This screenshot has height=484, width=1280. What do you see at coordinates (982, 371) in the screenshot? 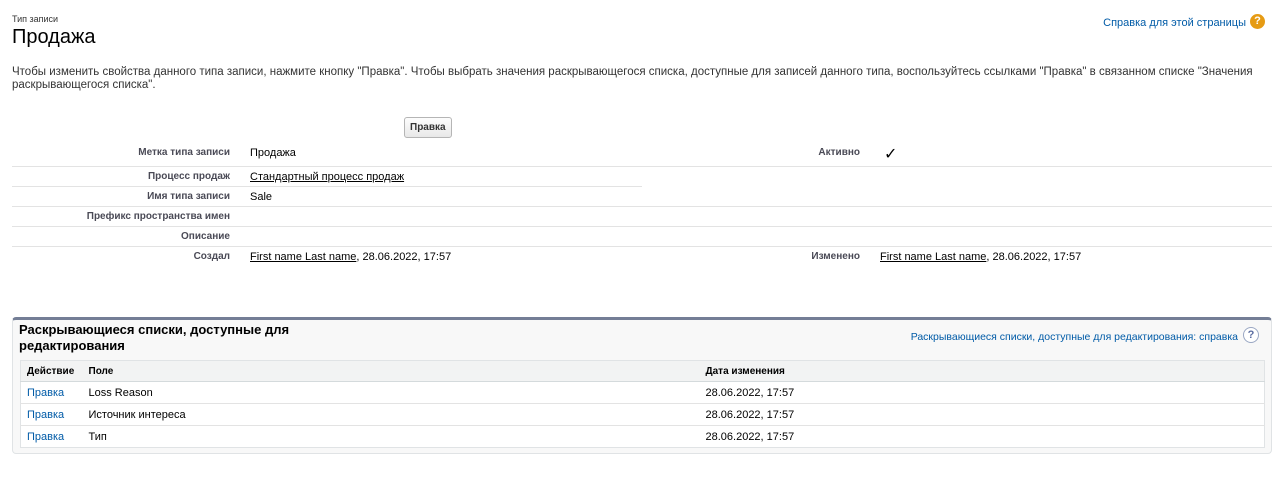
I see `column-header-modified: Дата изменения` at bounding box center [982, 371].